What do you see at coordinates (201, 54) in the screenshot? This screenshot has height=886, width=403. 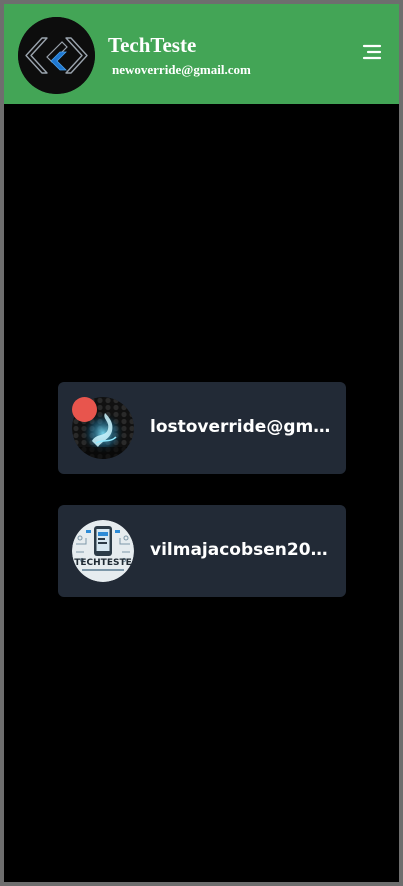 I see `app-header: TechTeste newoverride@gmail.com` at bounding box center [201, 54].